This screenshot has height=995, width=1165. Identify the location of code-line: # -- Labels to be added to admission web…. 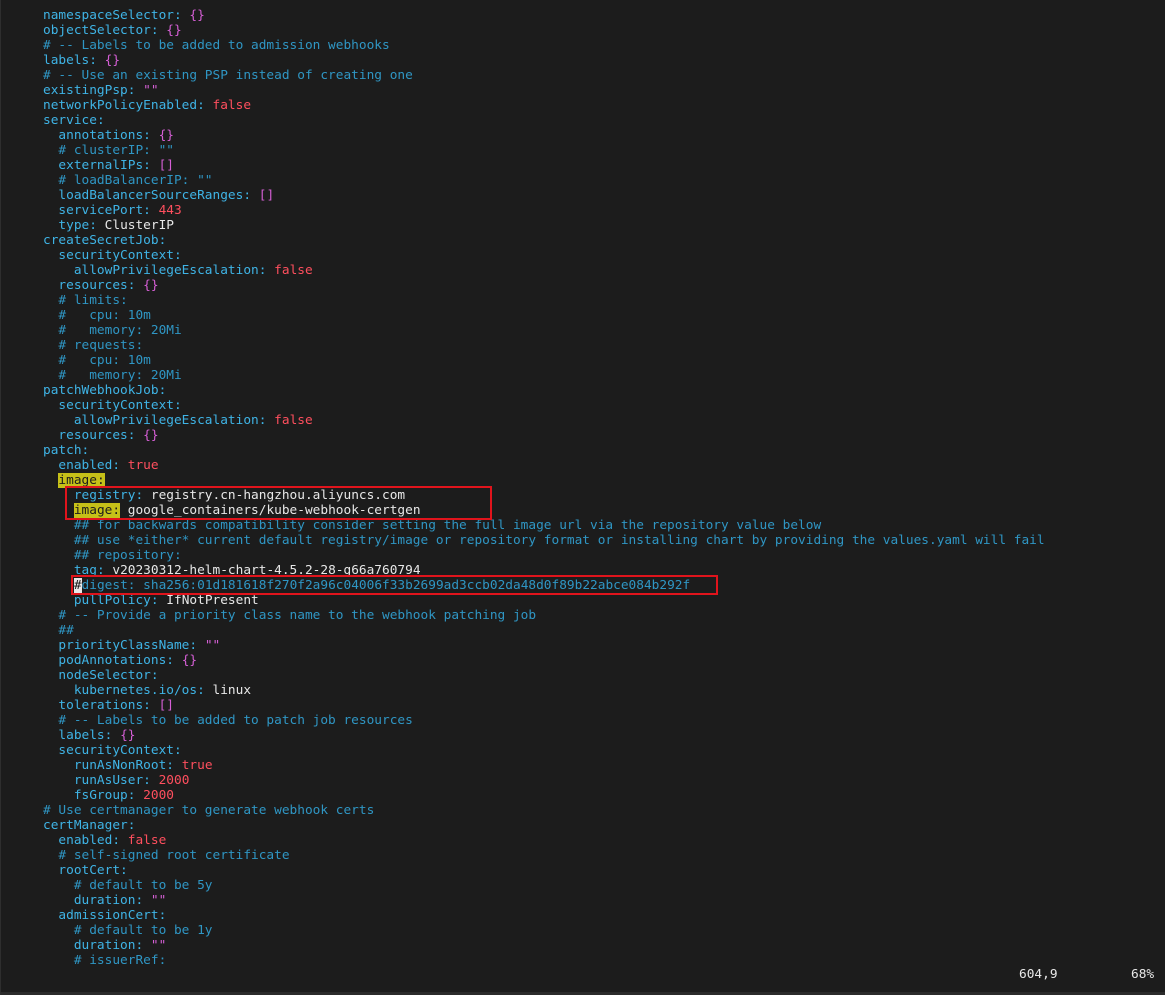
(600, 45).